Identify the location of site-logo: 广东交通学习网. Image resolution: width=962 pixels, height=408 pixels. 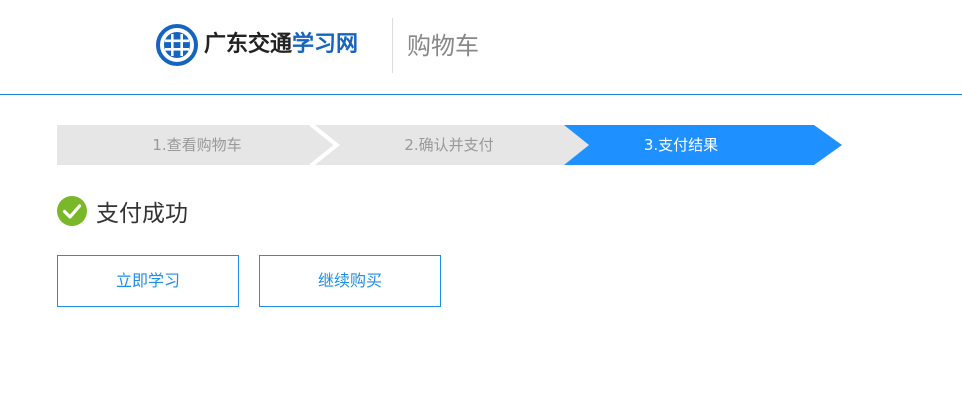
(257, 45).